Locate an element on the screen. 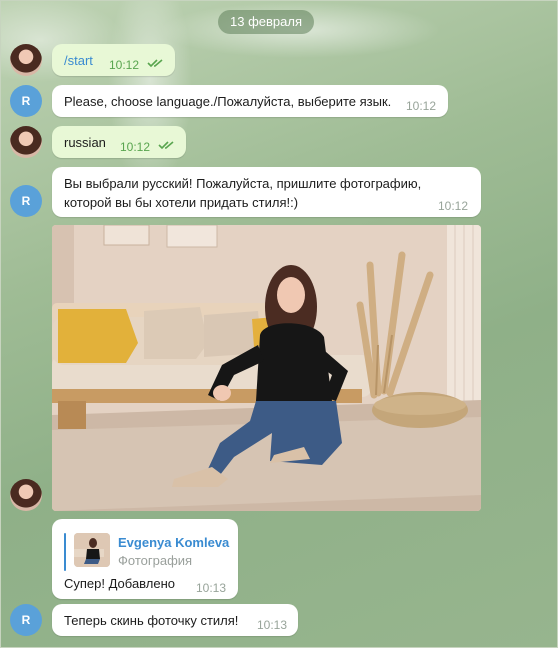 The width and height of the screenshot is (558, 648). message-text: russian is located at coordinates (85, 142).